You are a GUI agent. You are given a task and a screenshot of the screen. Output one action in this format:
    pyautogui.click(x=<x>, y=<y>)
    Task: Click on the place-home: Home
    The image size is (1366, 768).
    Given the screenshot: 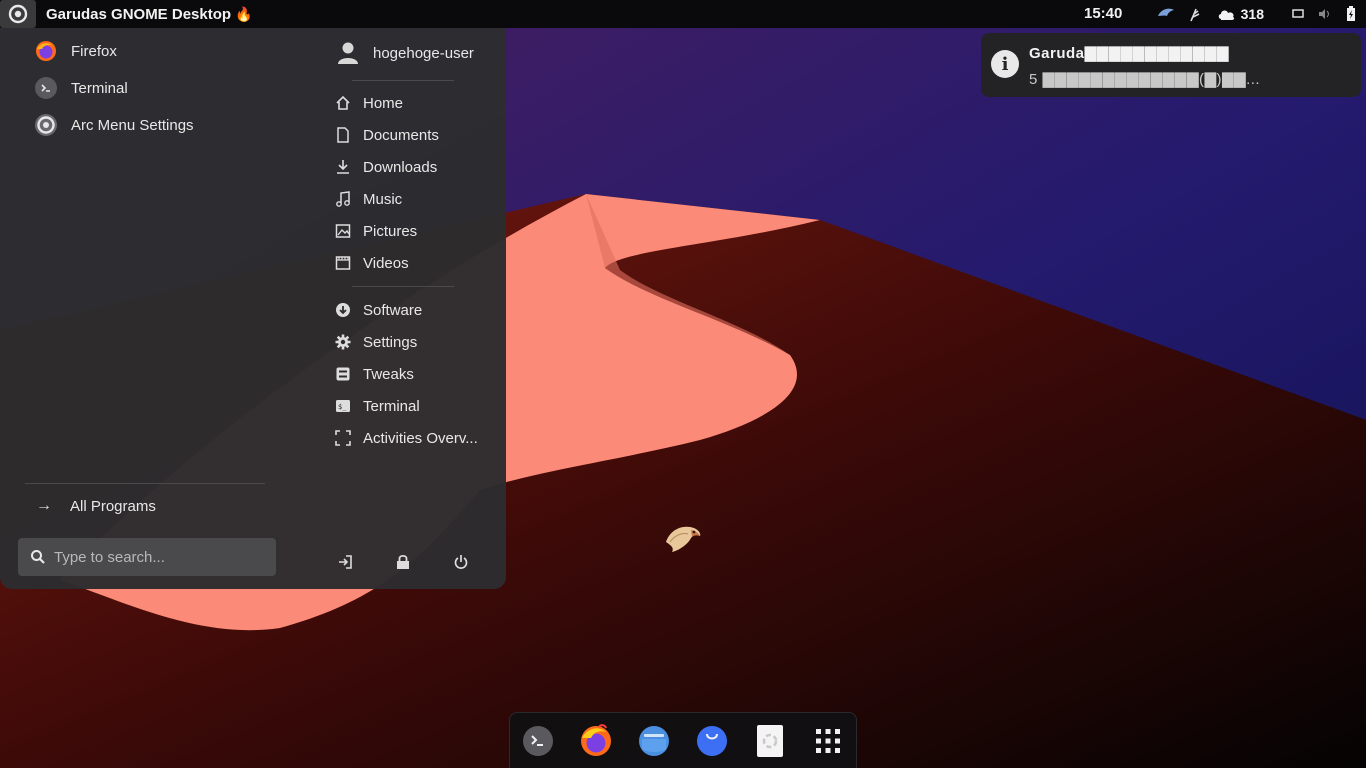 What is the action you would take?
    pyautogui.click(x=368, y=103)
    